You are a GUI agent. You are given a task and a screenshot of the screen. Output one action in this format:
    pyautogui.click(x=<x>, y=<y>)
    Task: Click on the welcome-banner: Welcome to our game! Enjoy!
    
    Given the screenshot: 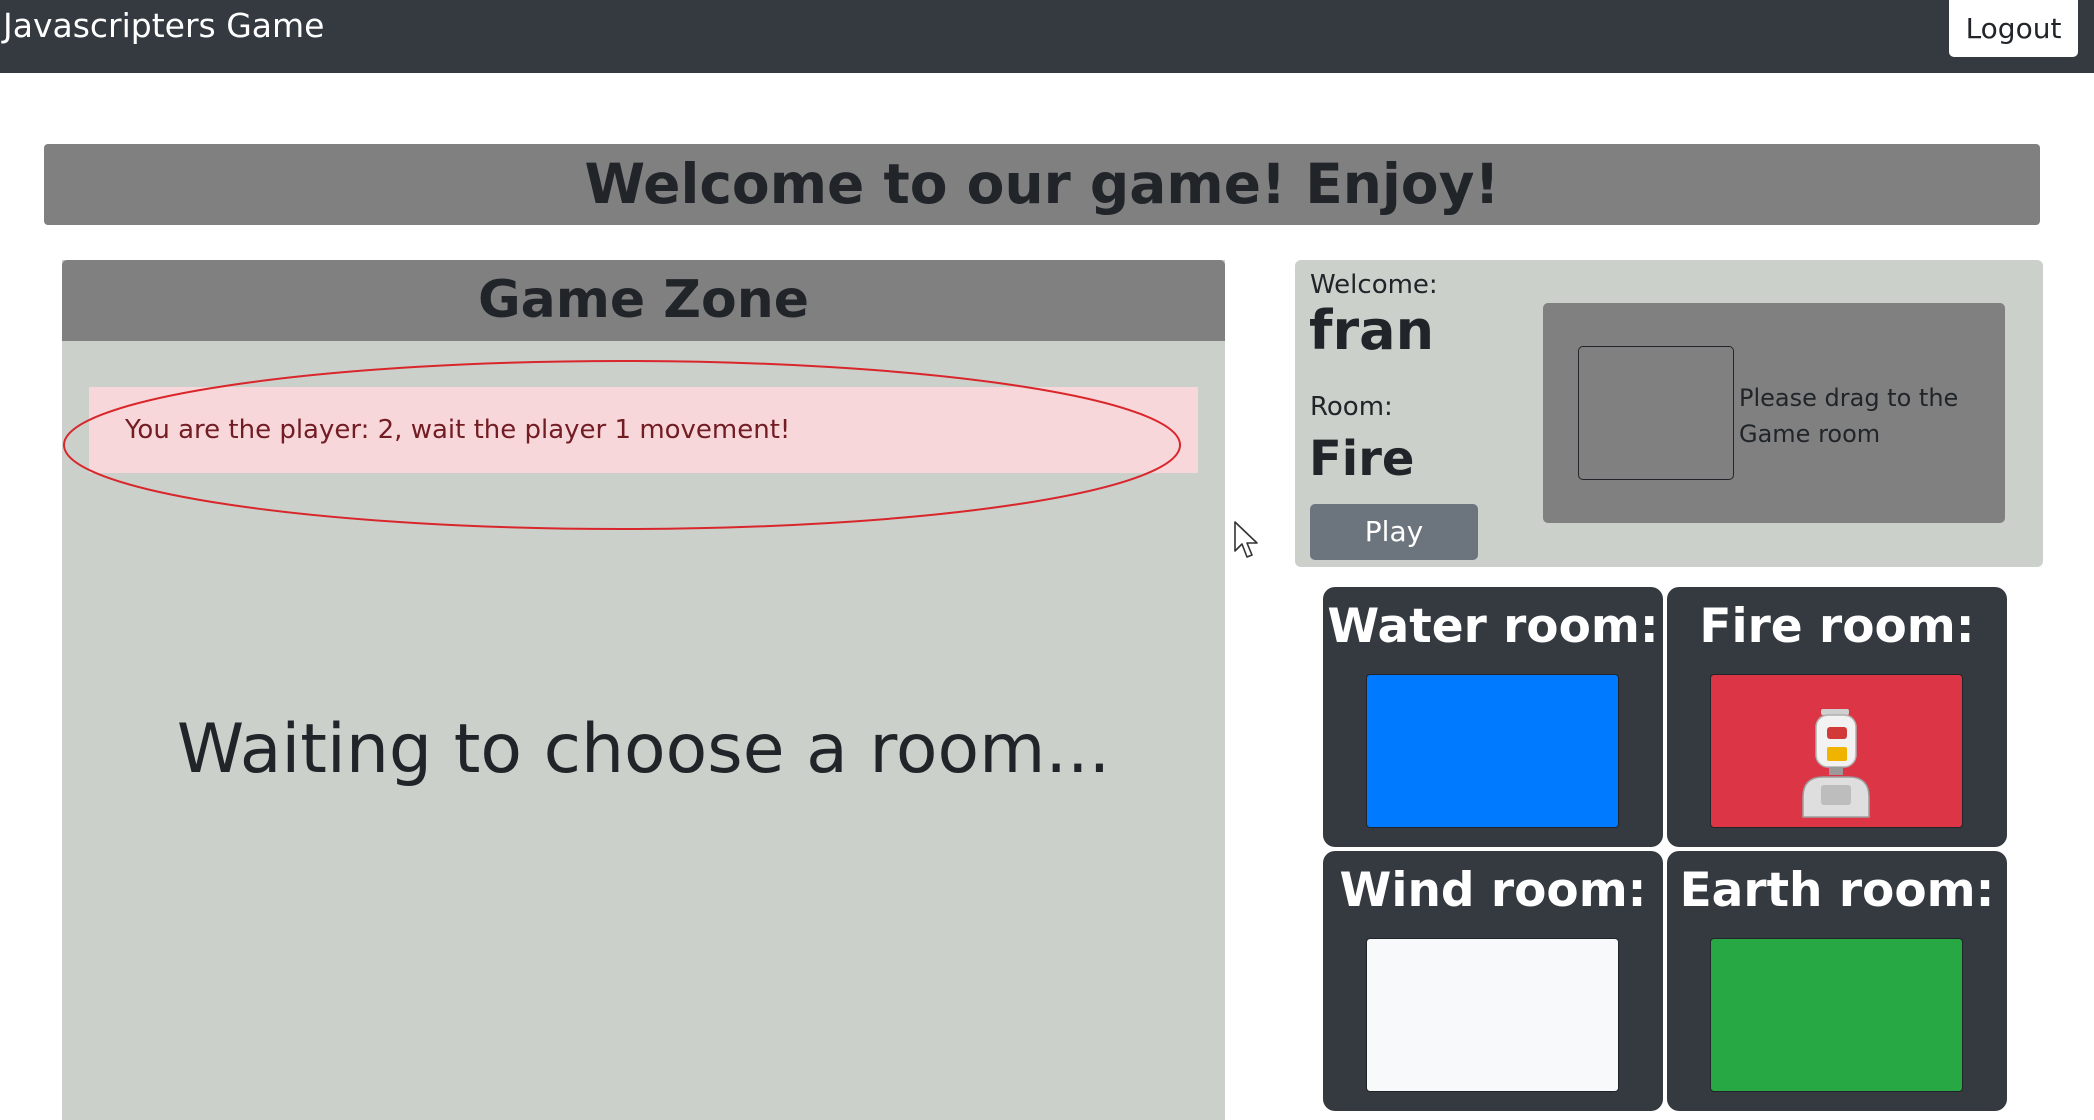 What is the action you would take?
    pyautogui.click(x=1042, y=184)
    